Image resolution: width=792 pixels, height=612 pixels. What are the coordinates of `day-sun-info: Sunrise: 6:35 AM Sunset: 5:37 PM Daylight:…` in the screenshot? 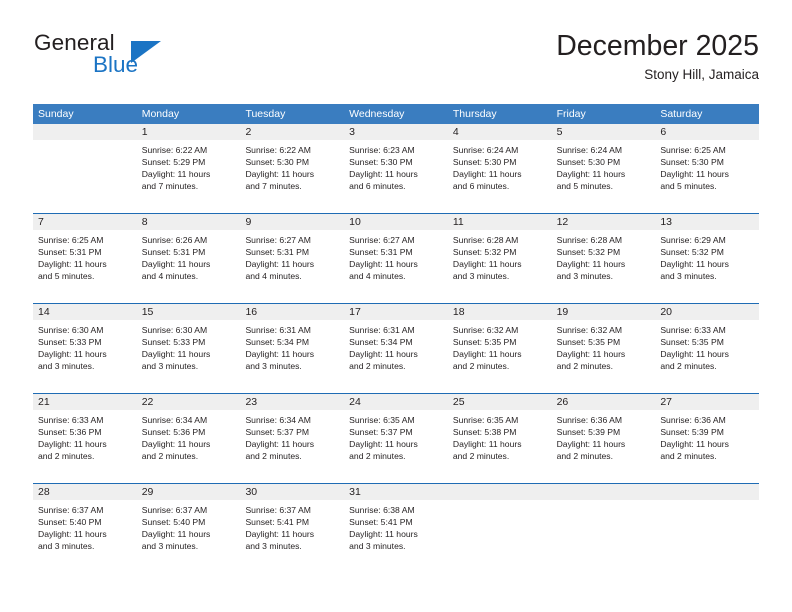 It's located at (396, 436).